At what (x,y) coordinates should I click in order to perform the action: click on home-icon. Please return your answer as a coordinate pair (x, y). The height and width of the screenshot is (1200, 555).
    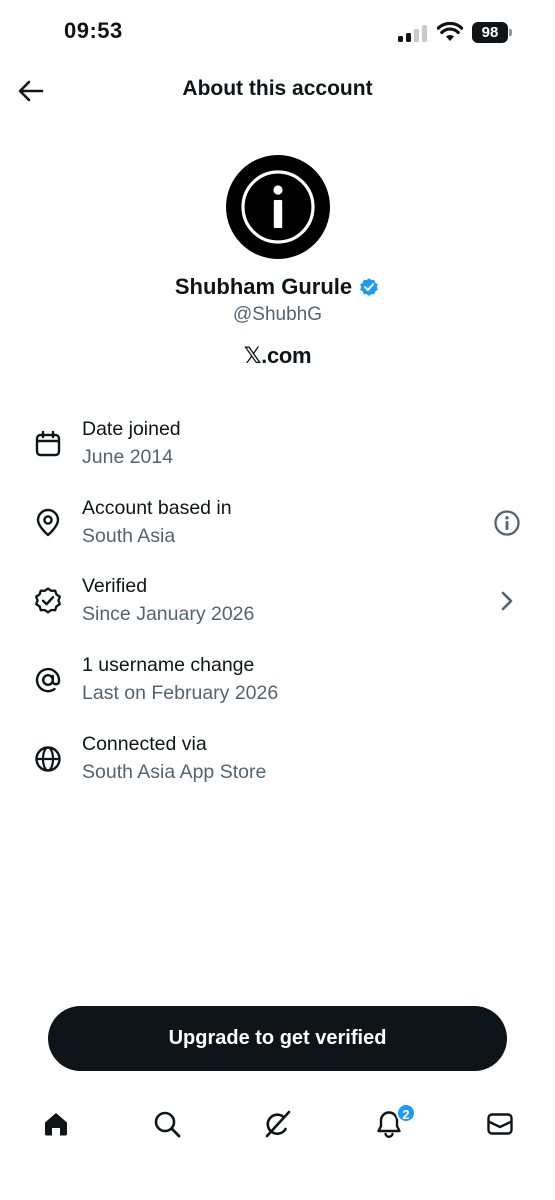
    Looking at the image, I should click on (56, 1124).